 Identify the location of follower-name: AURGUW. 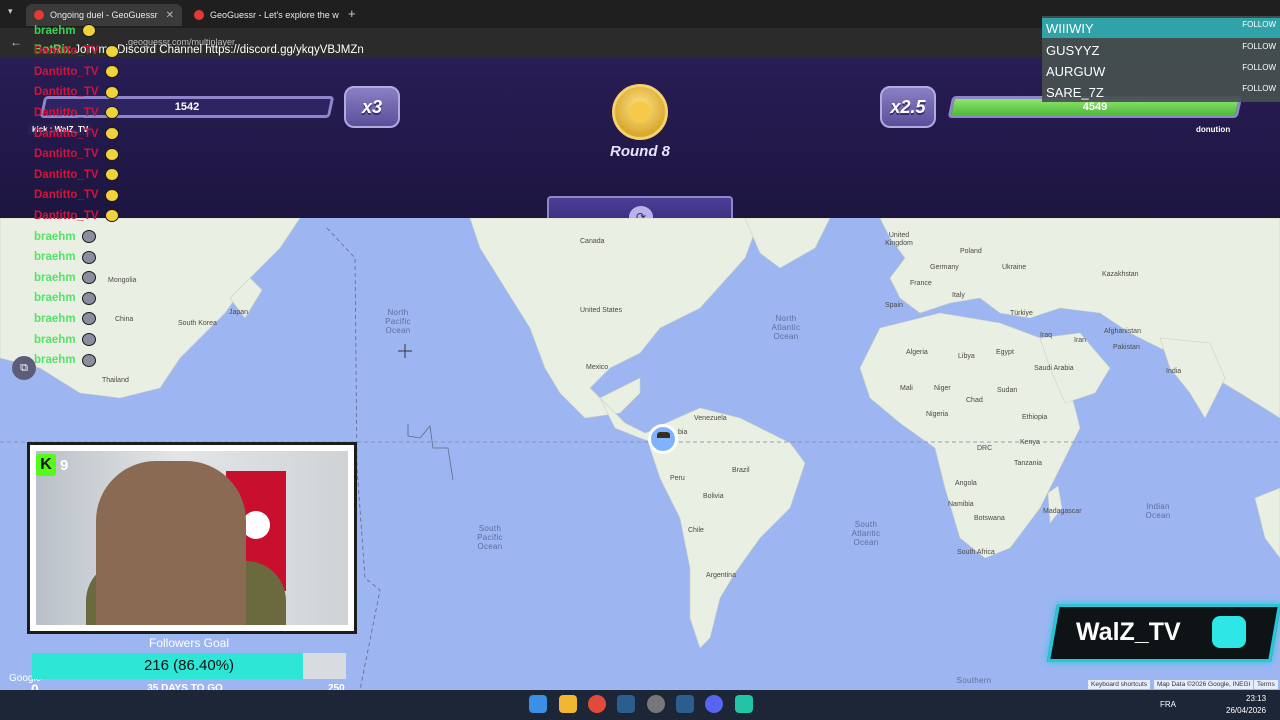
(1076, 71).